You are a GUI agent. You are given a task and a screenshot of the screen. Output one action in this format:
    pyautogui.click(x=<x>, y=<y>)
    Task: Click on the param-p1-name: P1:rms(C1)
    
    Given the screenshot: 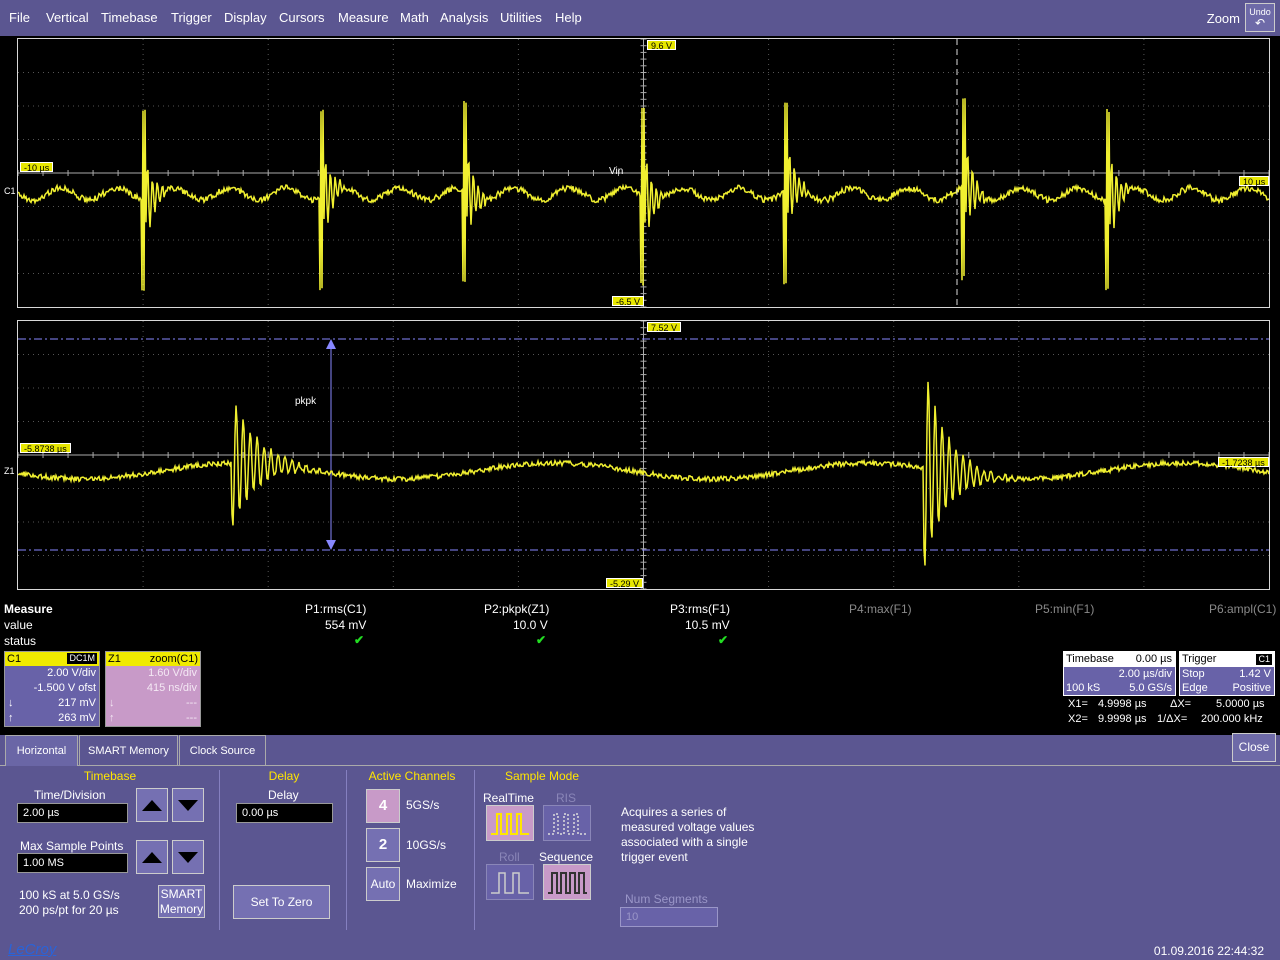 What is the action you would take?
    pyautogui.click(x=335, y=609)
    